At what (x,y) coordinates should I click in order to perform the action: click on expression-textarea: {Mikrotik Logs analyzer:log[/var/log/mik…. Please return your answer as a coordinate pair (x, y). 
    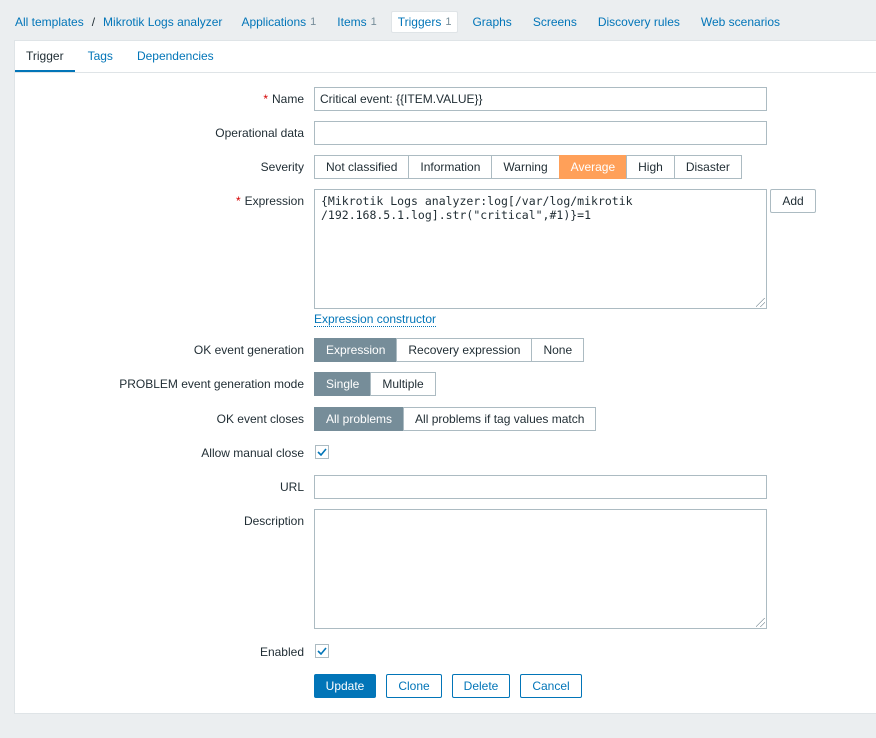
    Looking at the image, I should click on (540, 249).